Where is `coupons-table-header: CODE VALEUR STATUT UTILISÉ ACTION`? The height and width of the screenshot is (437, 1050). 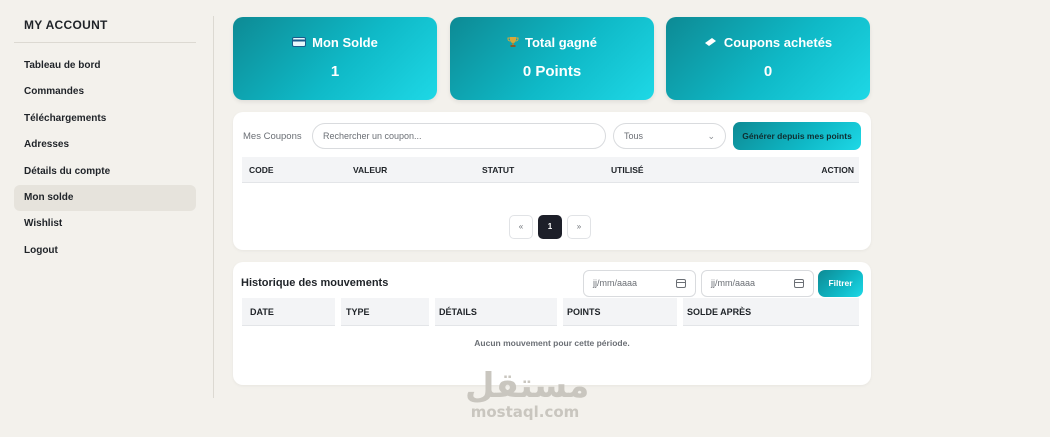 coupons-table-header: CODE VALEUR STATUT UTILISÉ ACTION is located at coordinates (550, 170).